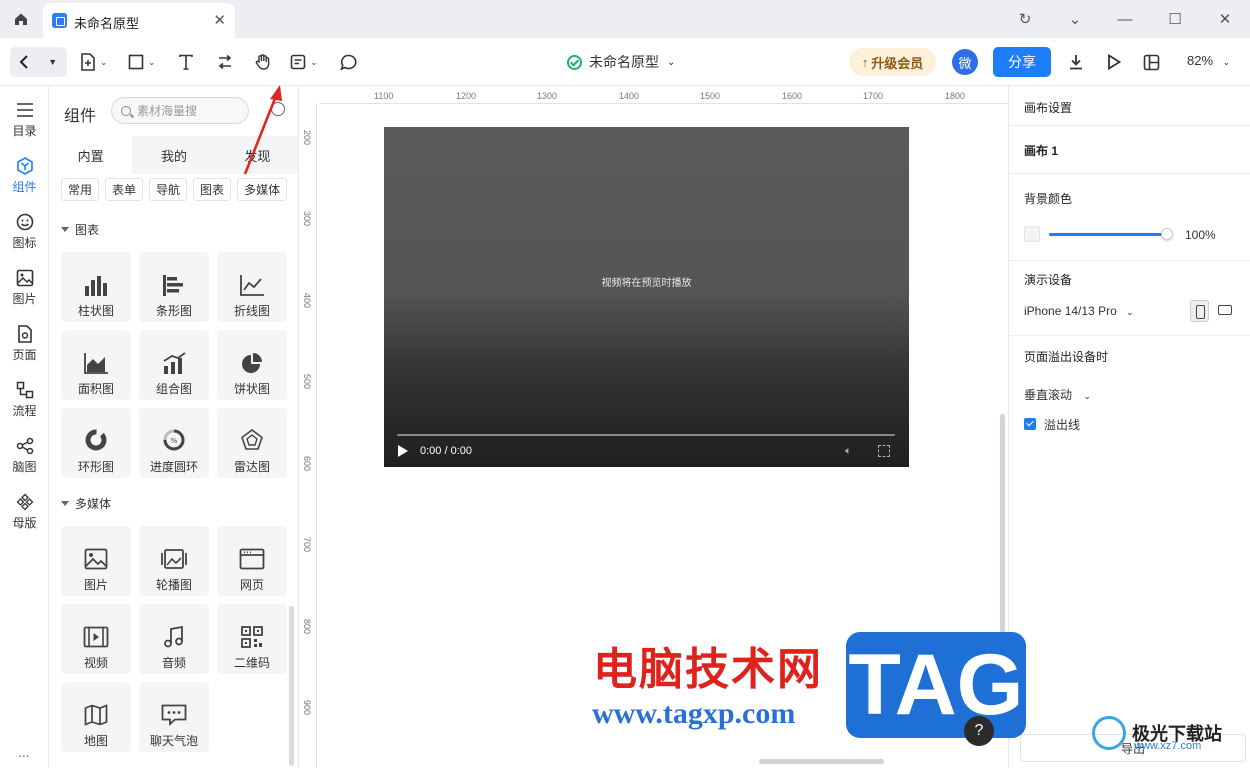 This screenshot has height=768, width=1250. I want to click on comment-tool-button, so click(348, 62).